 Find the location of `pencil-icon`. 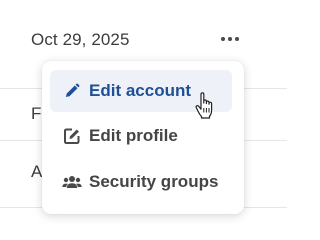

pencil-icon is located at coordinates (72, 91).